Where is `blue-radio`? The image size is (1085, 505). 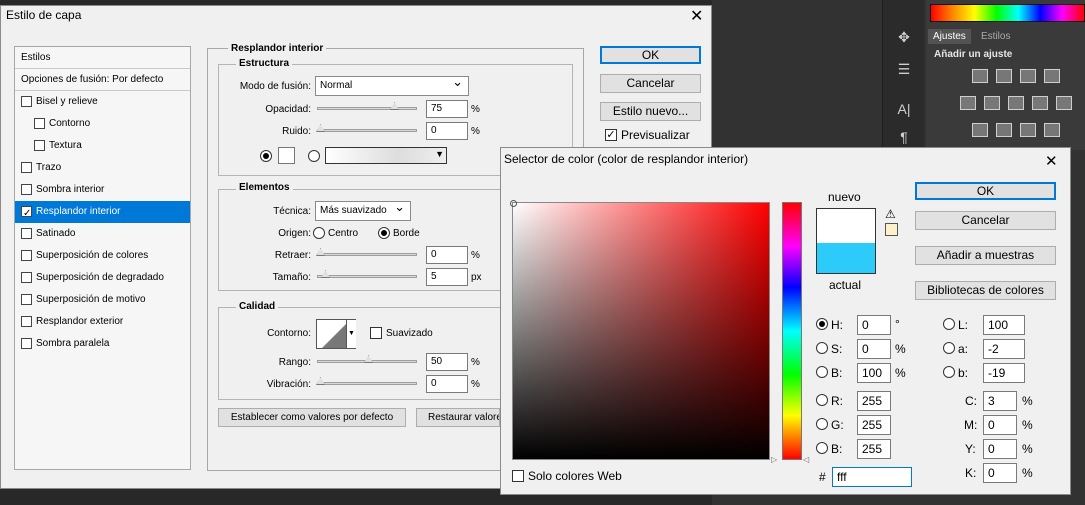 blue-radio is located at coordinates (822, 448).